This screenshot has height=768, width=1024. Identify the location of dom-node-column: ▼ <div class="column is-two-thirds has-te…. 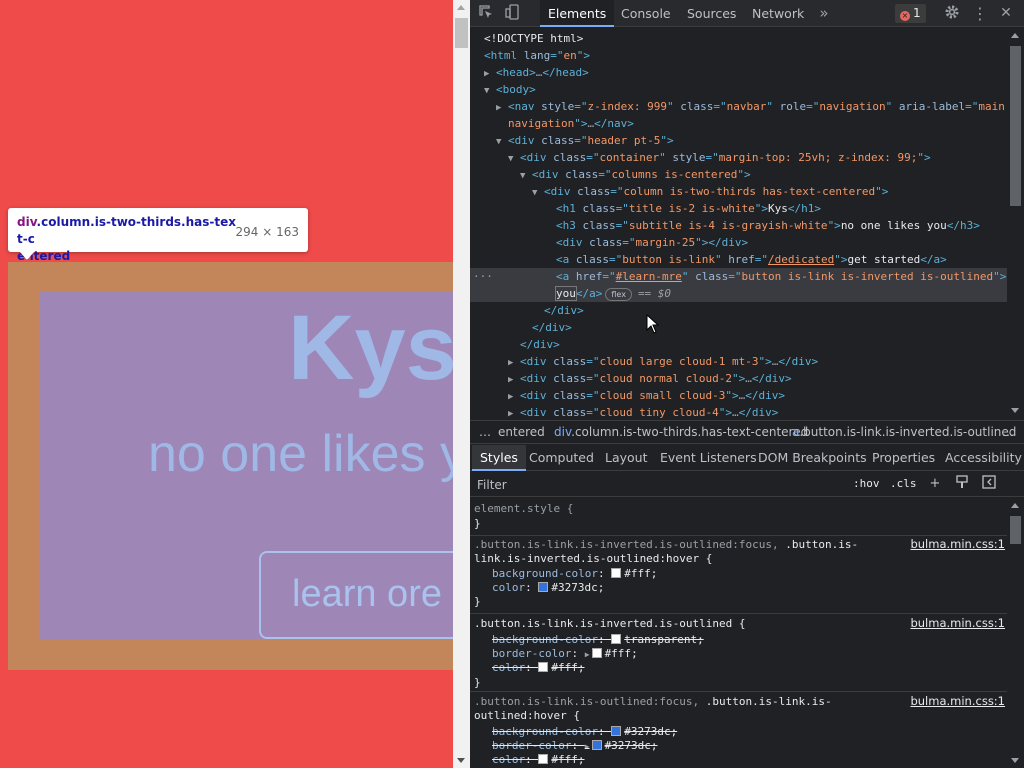
(738, 191).